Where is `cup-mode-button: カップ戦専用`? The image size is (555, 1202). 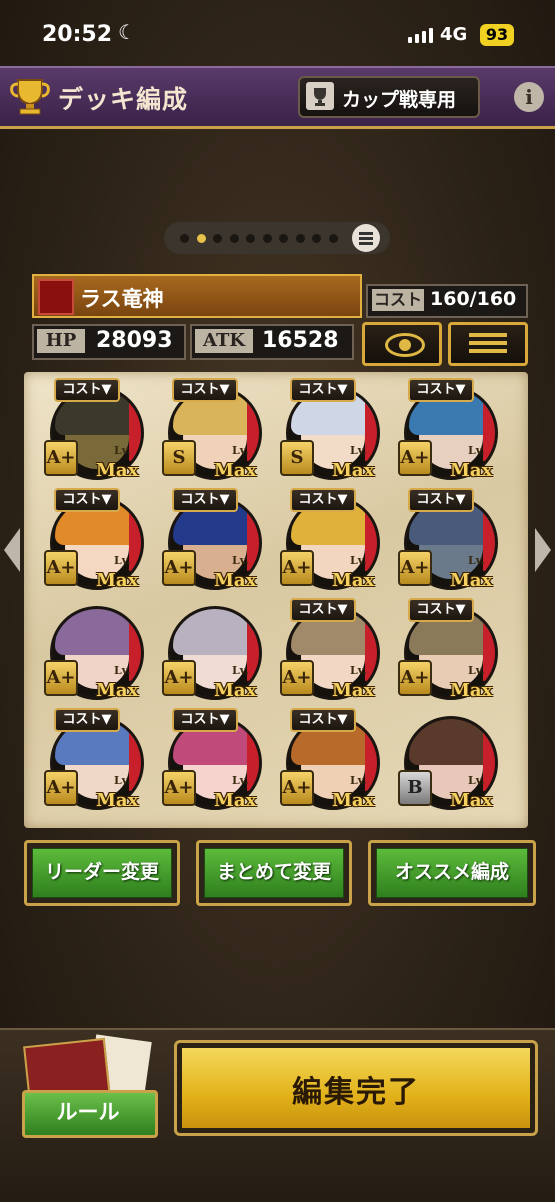
cup-mode-button: カップ戦専用 is located at coordinates (389, 97).